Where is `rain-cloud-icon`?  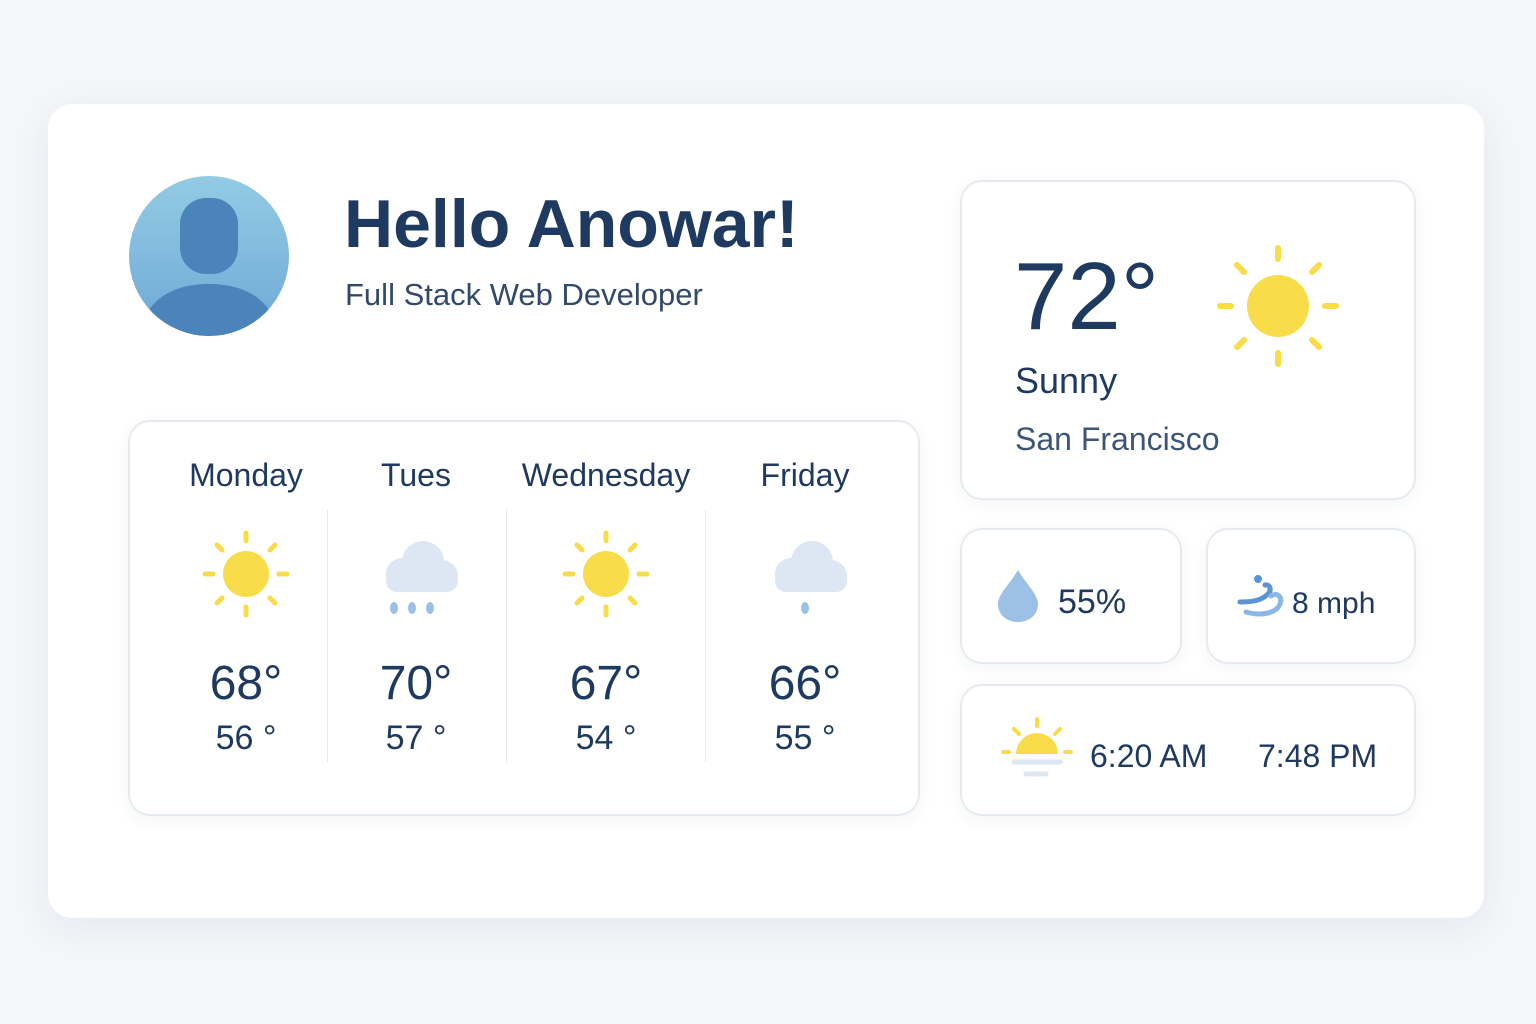 rain-cloud-icon is located at coordinates (422, 577).